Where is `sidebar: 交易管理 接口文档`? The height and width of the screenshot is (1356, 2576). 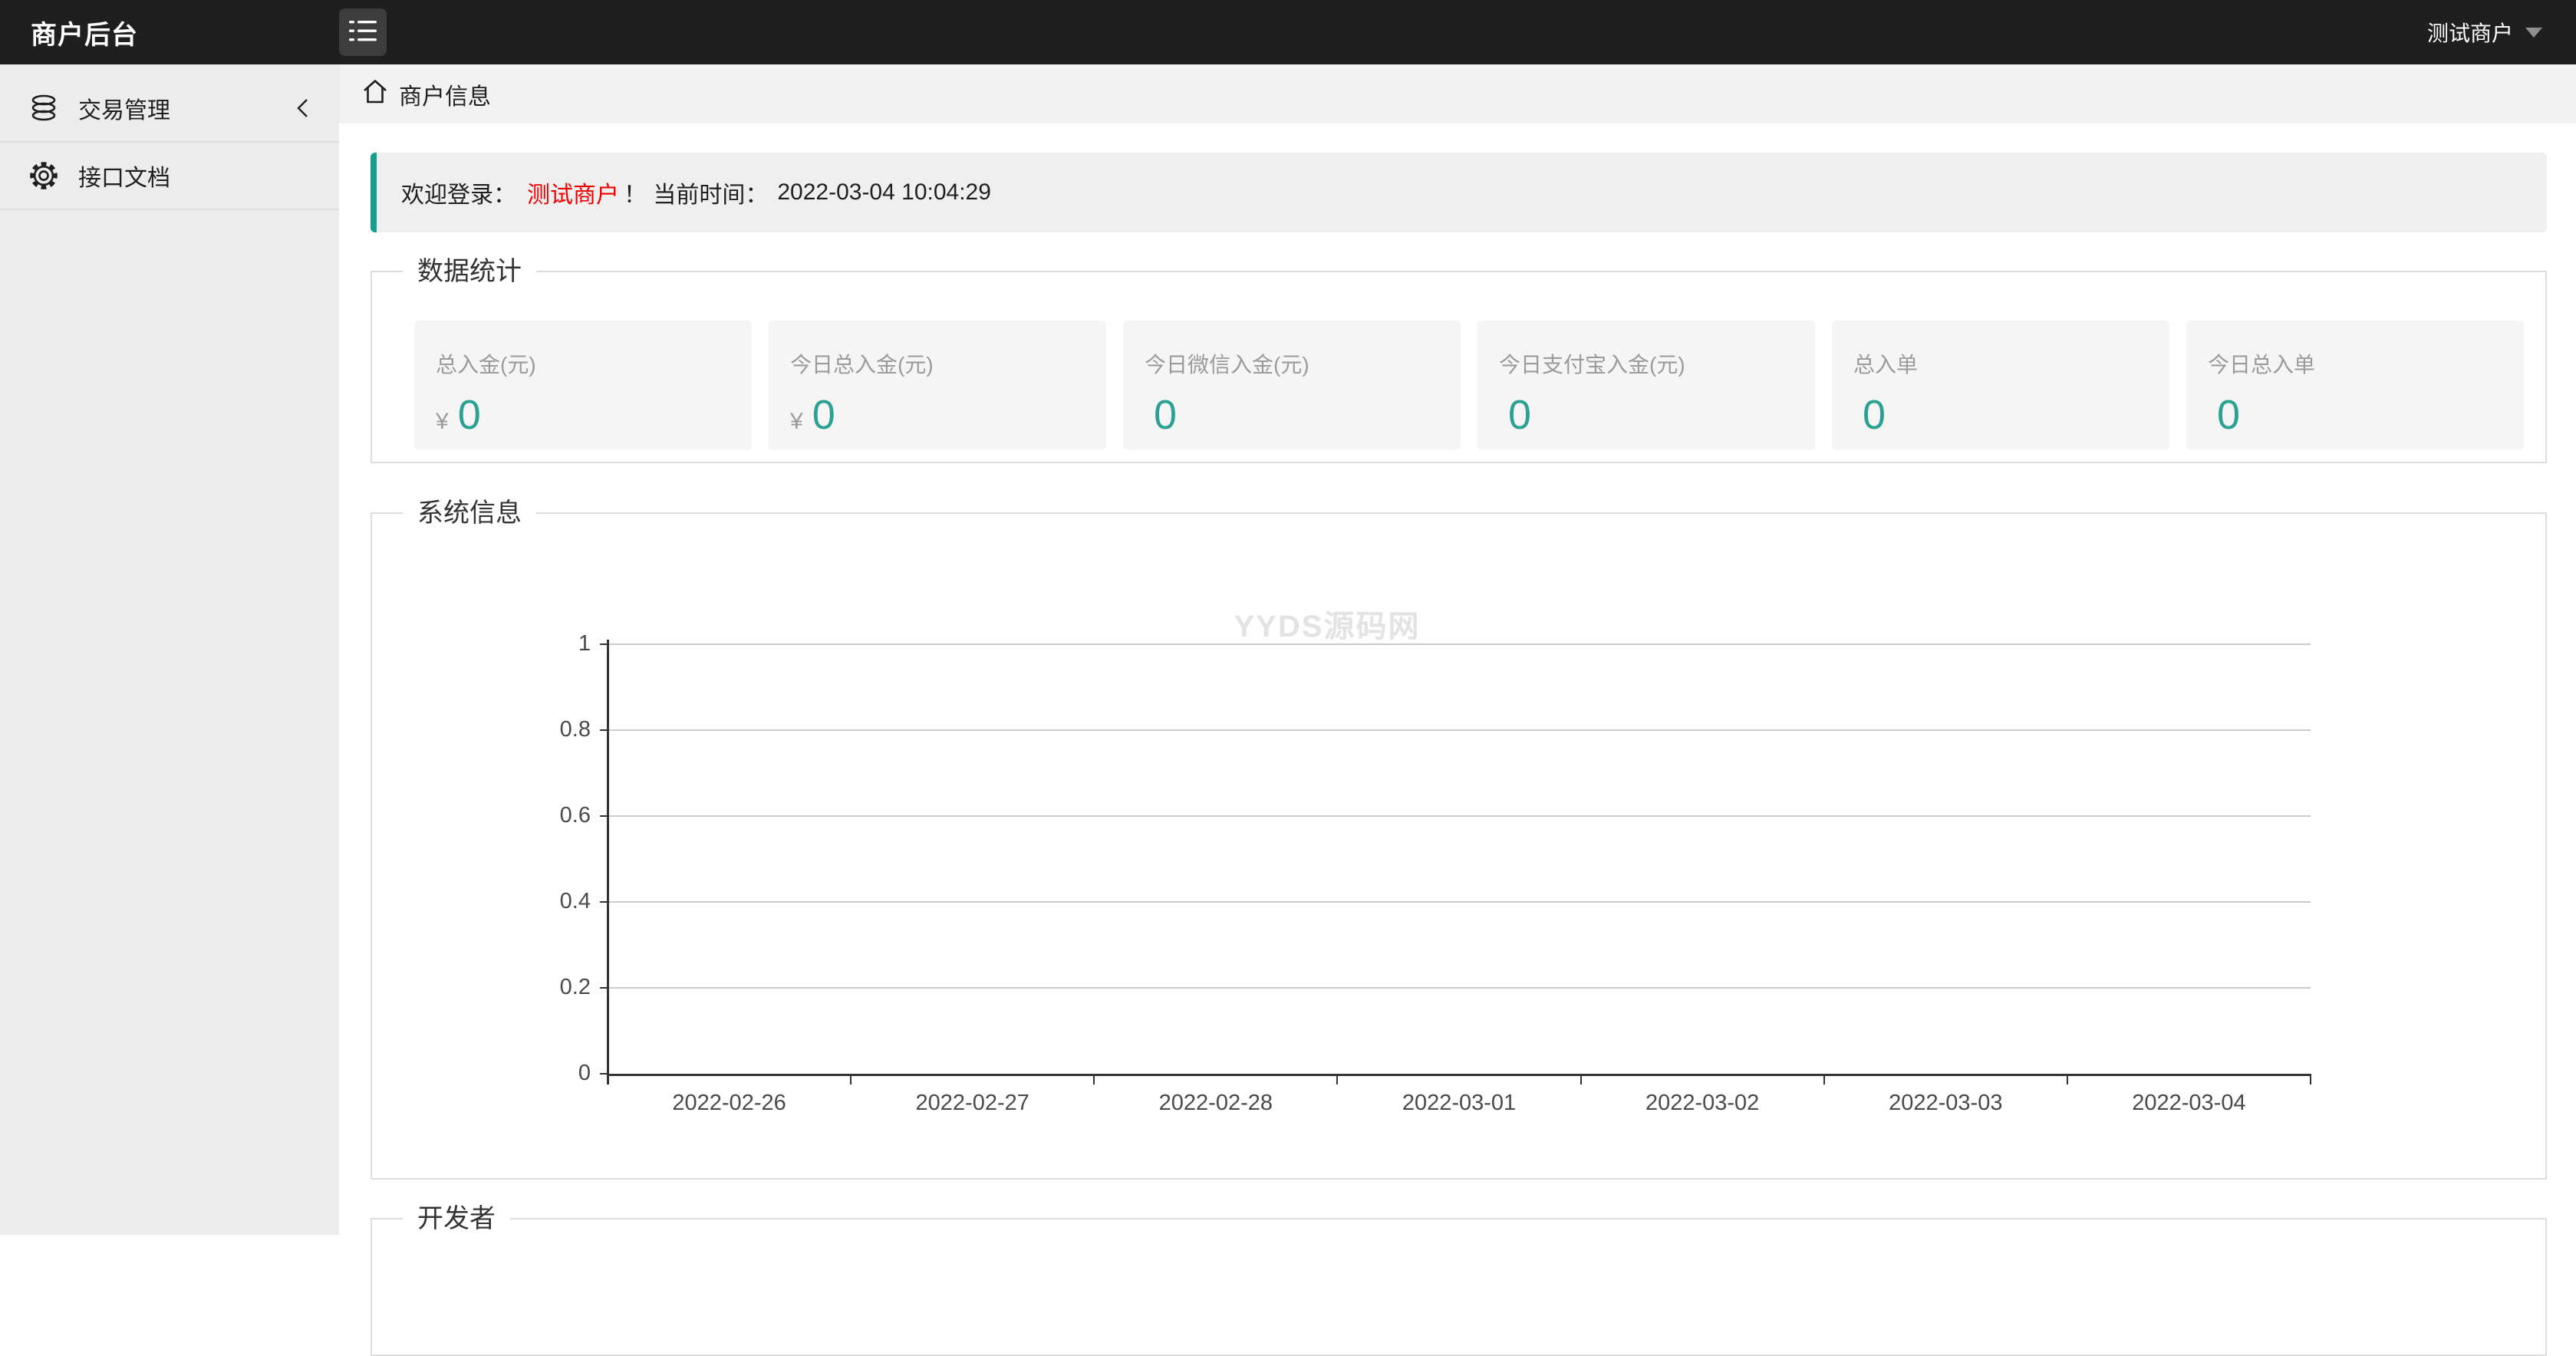
sidebar: 交易管理 接口文档 is located at coordinates (169, 649).